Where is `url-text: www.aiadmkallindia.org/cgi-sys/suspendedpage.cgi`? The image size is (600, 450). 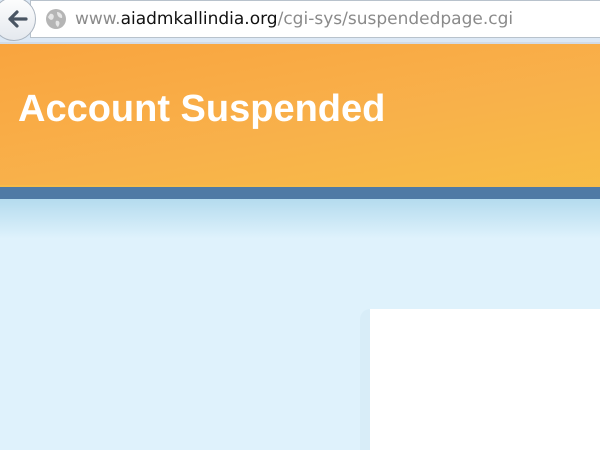
url-text: www.aiadmkallindia.org/cgi-sys/suspendedpage.cgi is located at coordinates (294, 19).